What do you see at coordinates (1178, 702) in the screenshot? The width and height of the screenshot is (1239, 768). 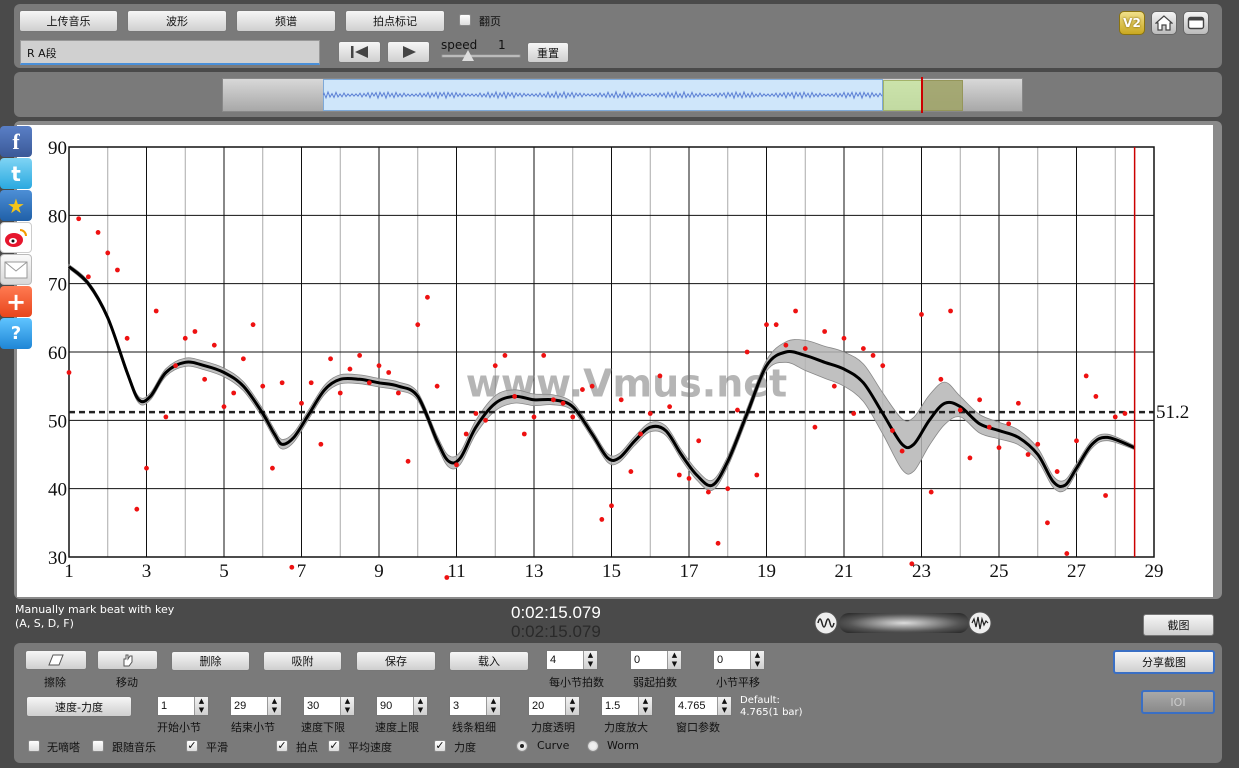 I see `ioi-button: IOI` at bounding box center [1178, 702].